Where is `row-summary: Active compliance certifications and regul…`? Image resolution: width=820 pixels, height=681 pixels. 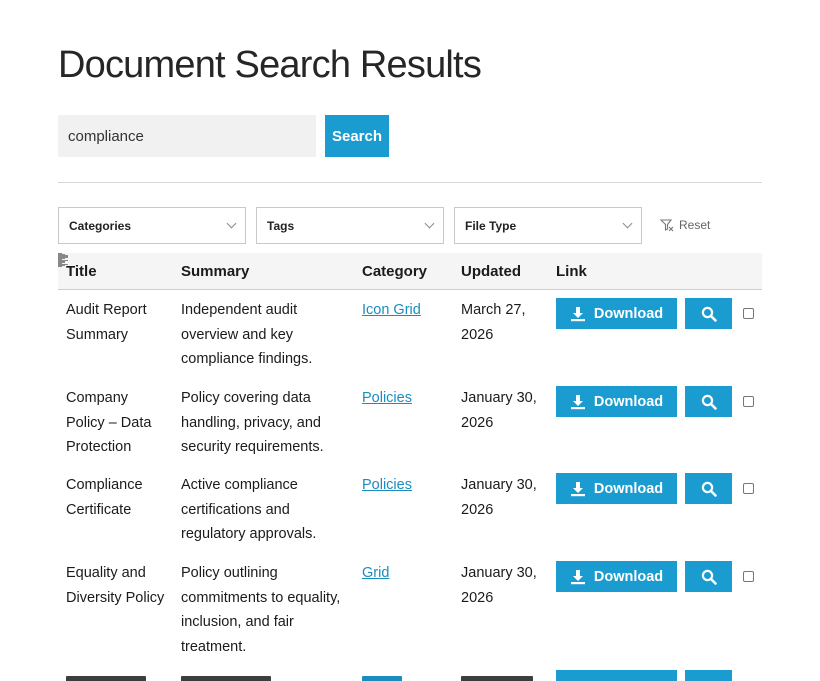
row-summary: Active compliance certifications and regul… is located at coordinates (249, 509).